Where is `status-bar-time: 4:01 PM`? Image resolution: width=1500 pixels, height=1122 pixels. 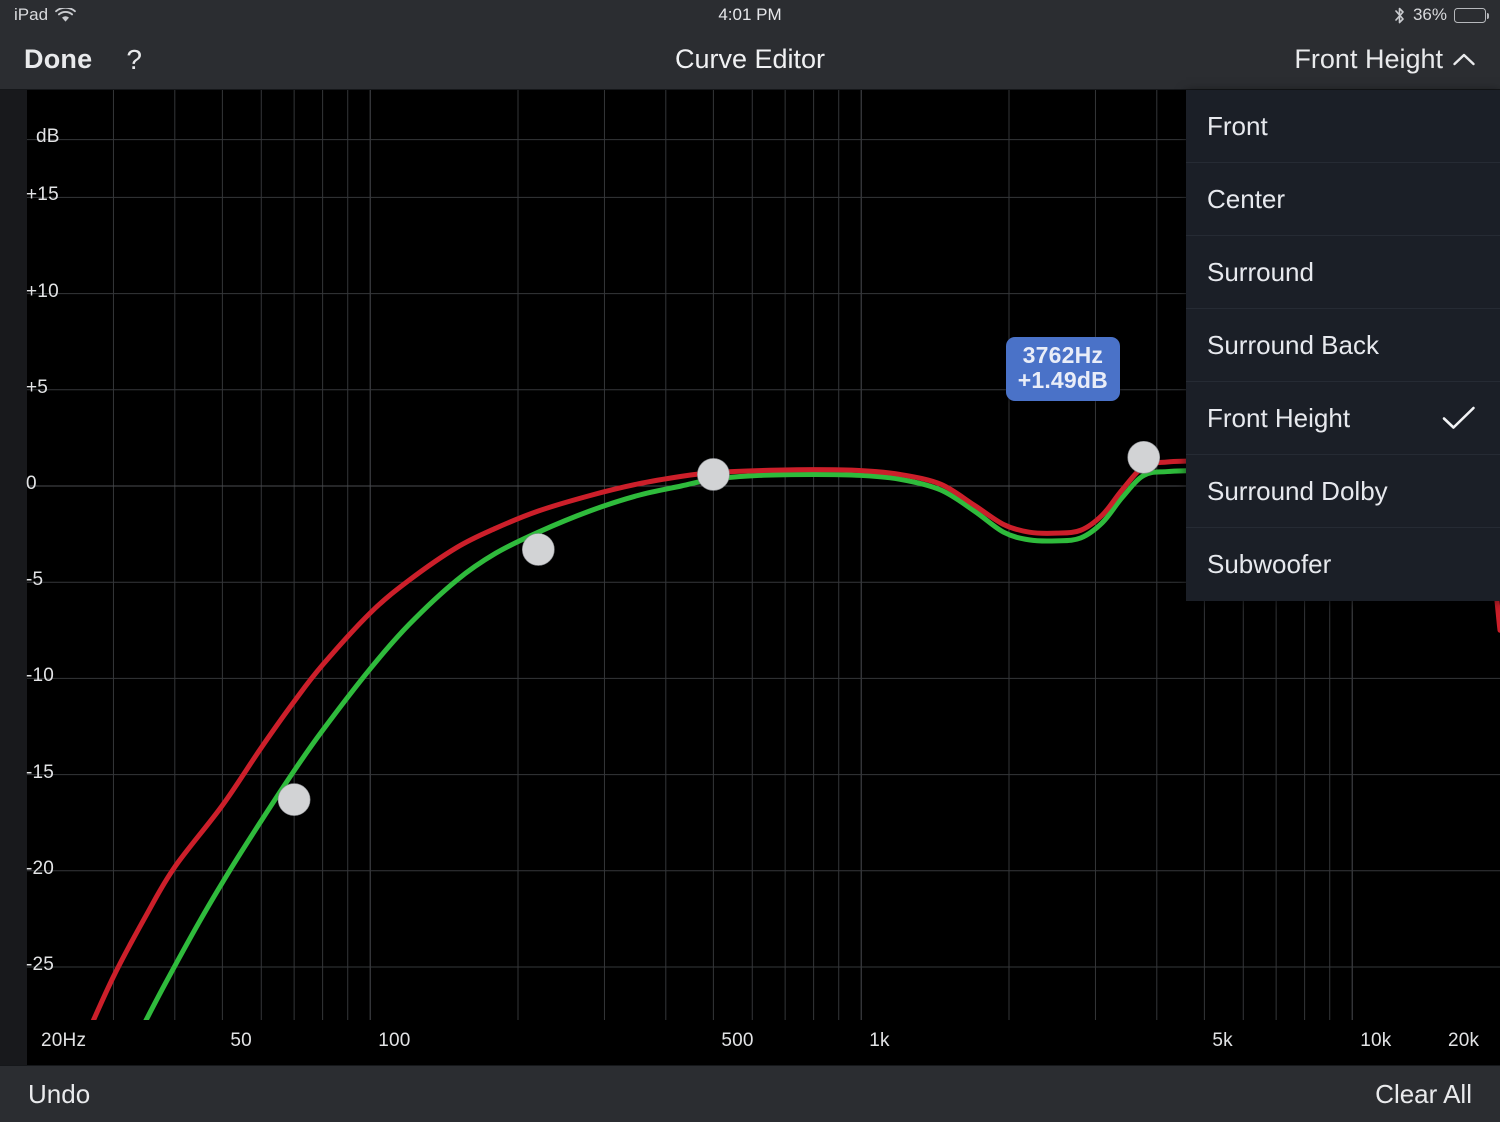 status-bar-time: 4:01 PM is located at coordinates (750, 14).